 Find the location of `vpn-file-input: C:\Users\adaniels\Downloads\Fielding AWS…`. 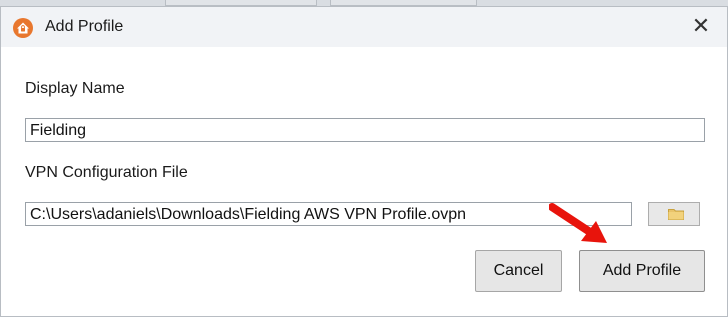

vpn-file-input: C:\Users\adaniels\Downloads\Fielding AWS… is located at coordinates (328, 214).